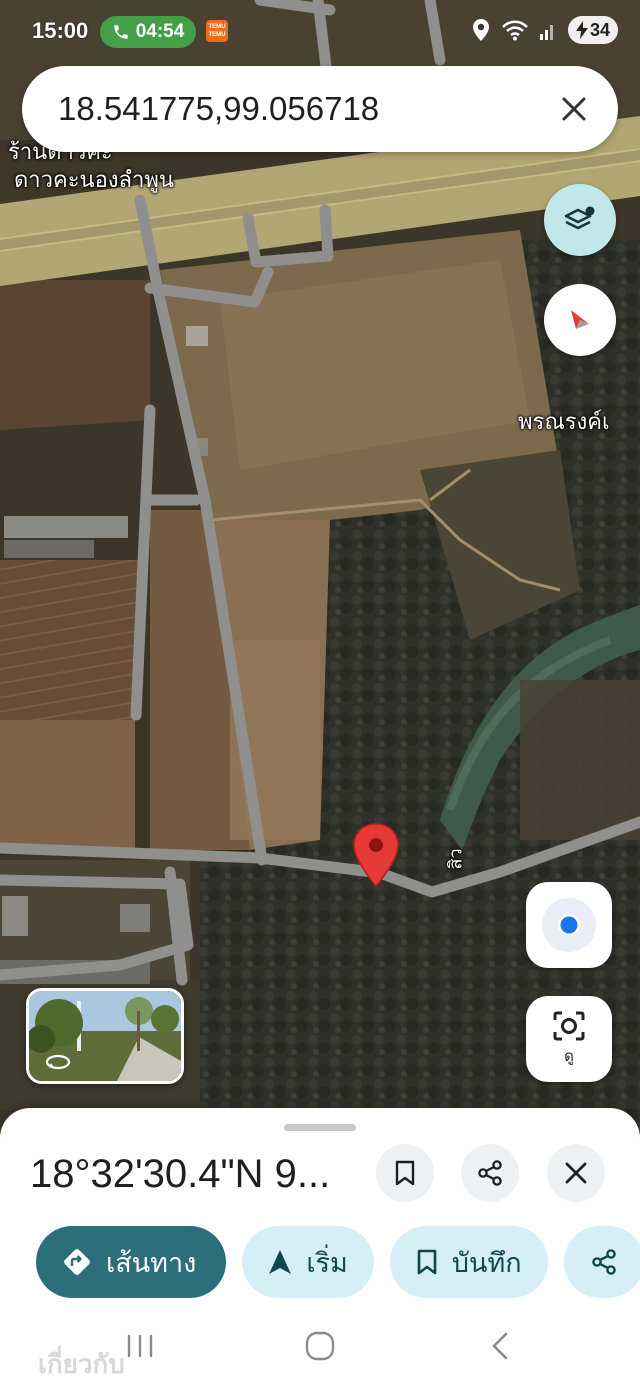  I want to click on layers-icon, so click(579, 218).